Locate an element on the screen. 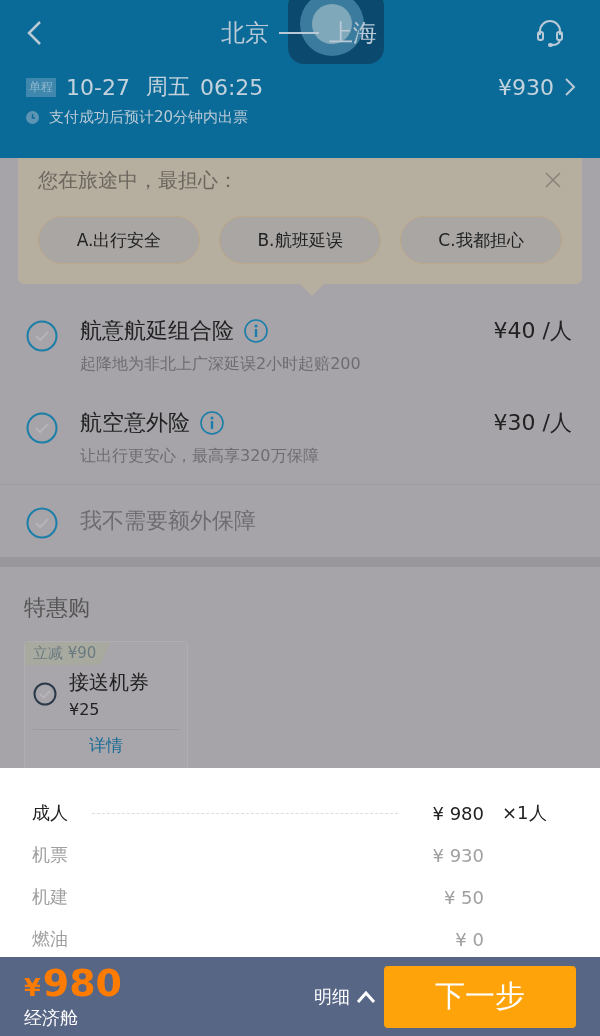  origin-city: 北京 is located at coordinates (245, 33).